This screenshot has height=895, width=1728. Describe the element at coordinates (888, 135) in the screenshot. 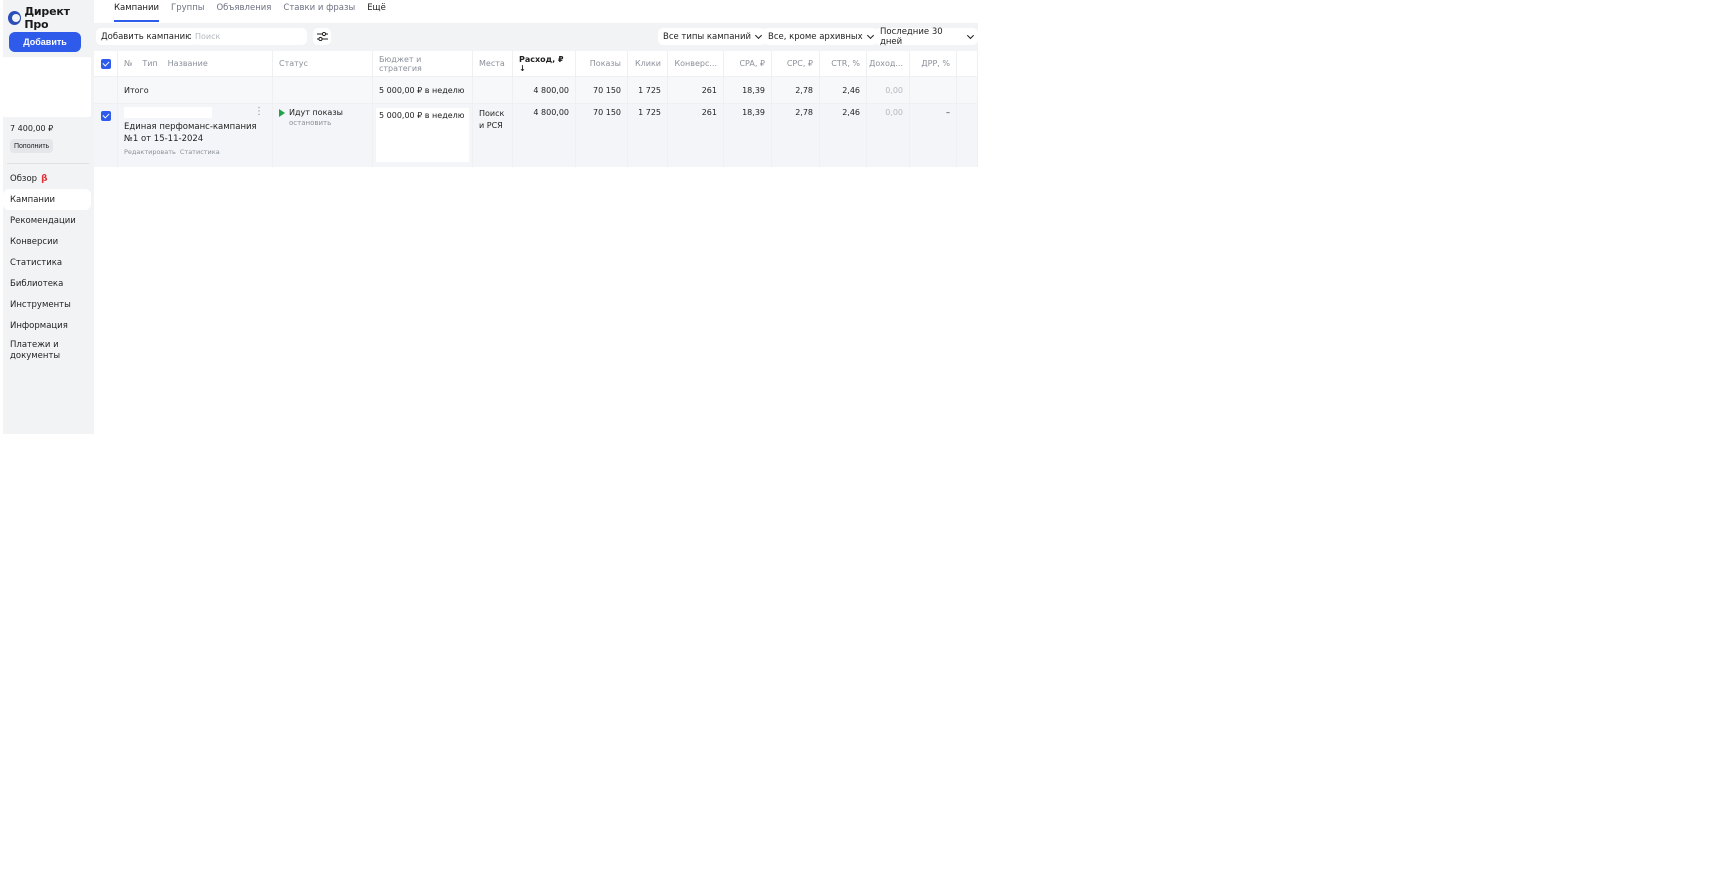

I see `campaign-revenue: 0,00` at that location.